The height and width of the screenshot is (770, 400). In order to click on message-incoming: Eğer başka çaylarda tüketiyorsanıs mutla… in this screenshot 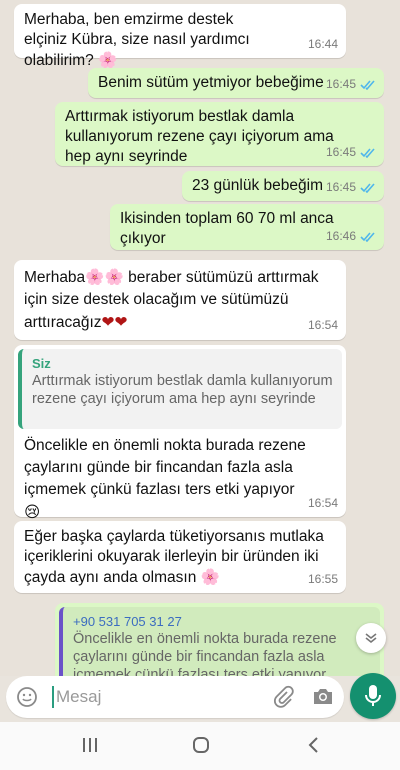, I will do `click(180, 557)`.